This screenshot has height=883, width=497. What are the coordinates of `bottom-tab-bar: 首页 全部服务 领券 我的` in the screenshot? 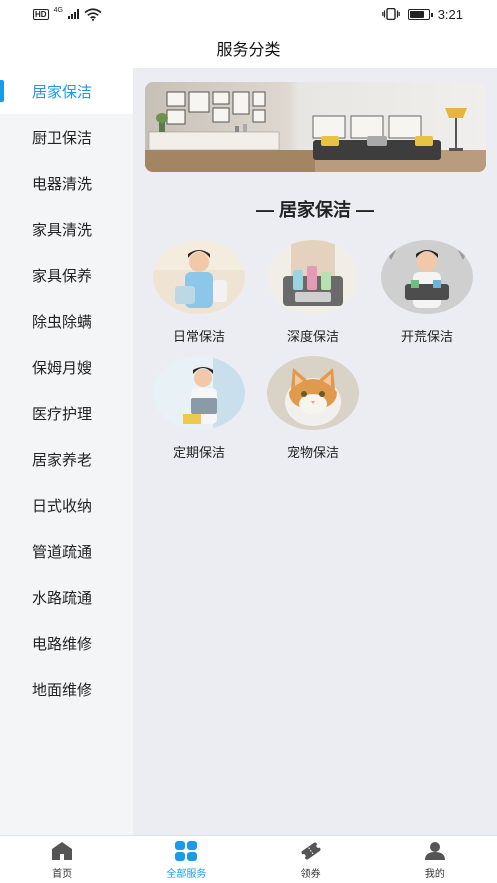 It's located at (248, 859).